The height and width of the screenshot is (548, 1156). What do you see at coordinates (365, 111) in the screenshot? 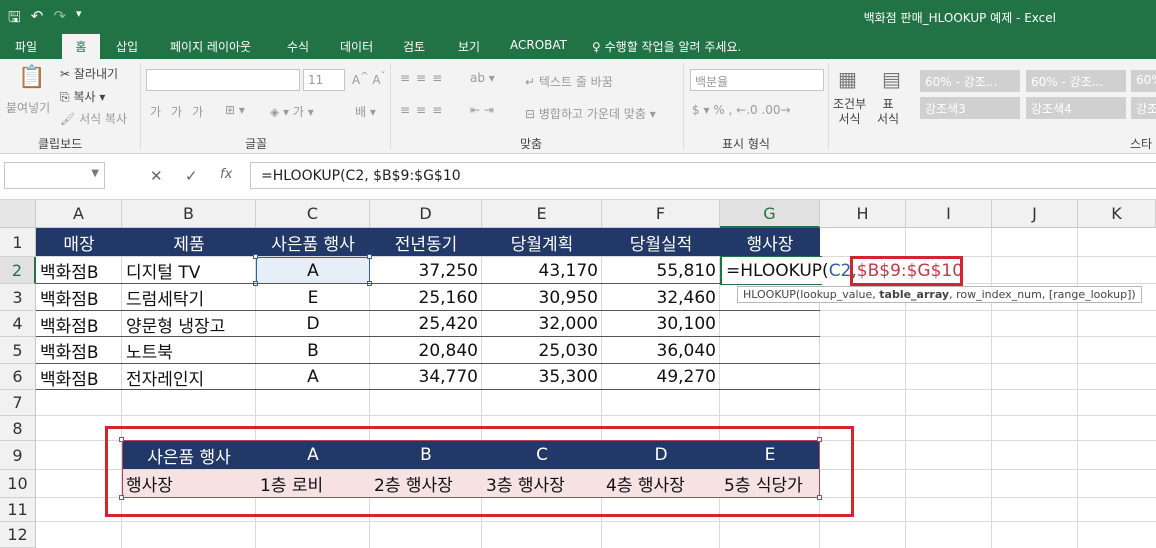
I see `phonetic-button: 배 ▾` at bounding box center [365, 111].